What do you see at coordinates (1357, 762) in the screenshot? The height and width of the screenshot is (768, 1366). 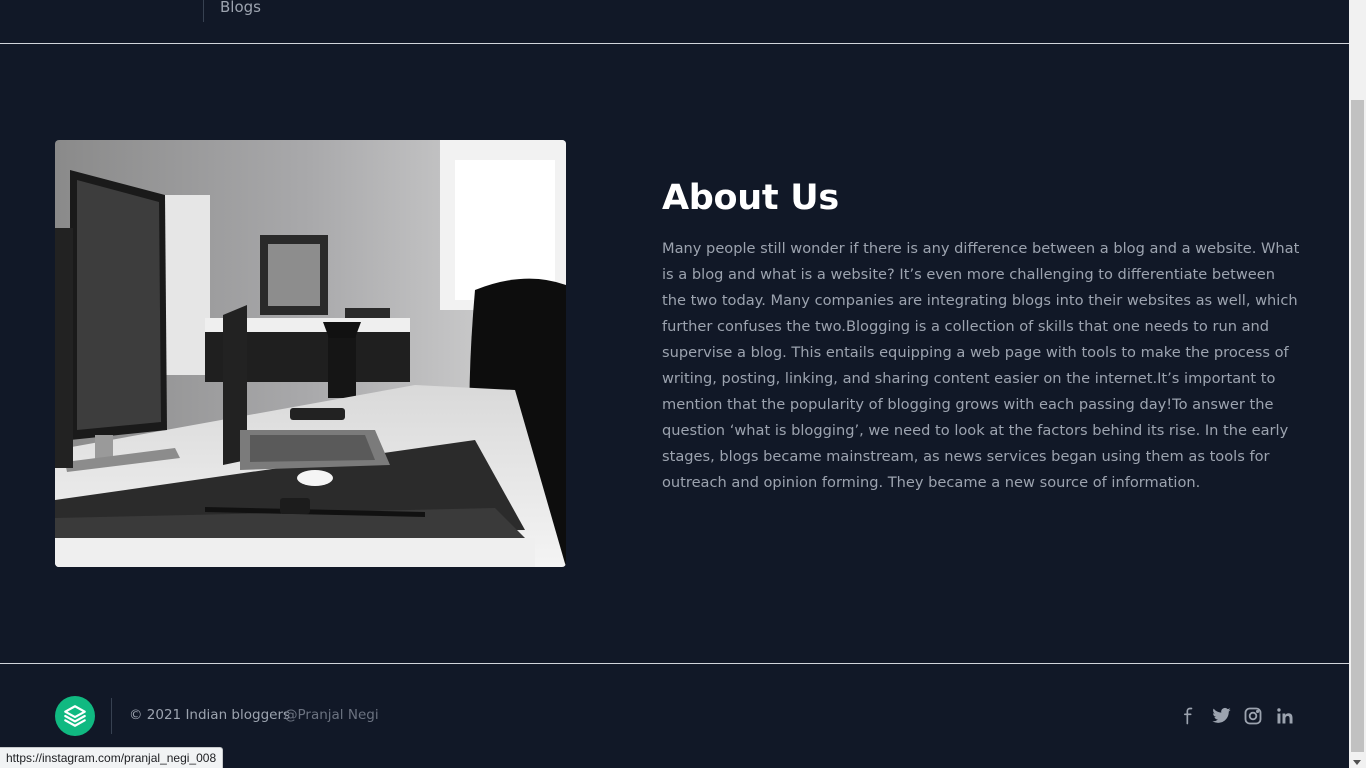 I see `scroll-down-icon` at bounding box center [1357, 762].